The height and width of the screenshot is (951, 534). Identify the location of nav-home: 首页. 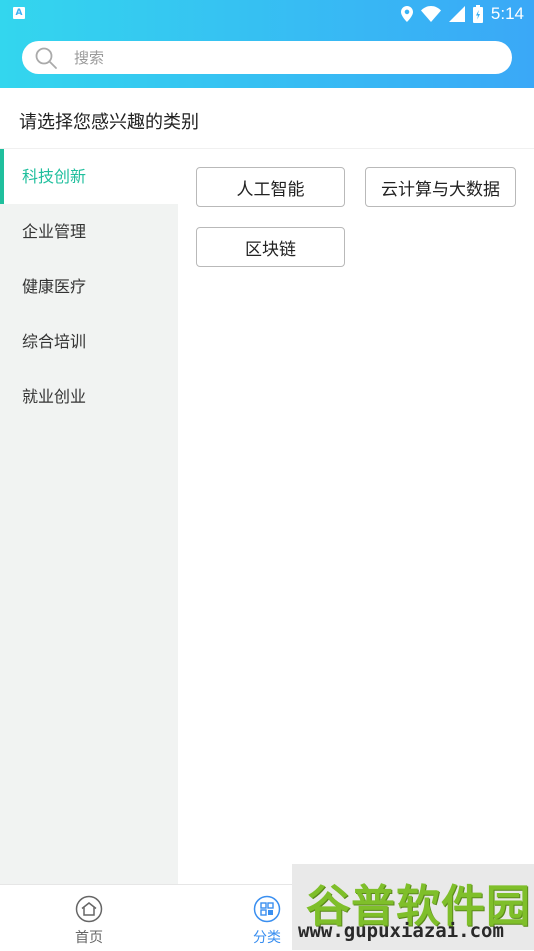
(89, 921).